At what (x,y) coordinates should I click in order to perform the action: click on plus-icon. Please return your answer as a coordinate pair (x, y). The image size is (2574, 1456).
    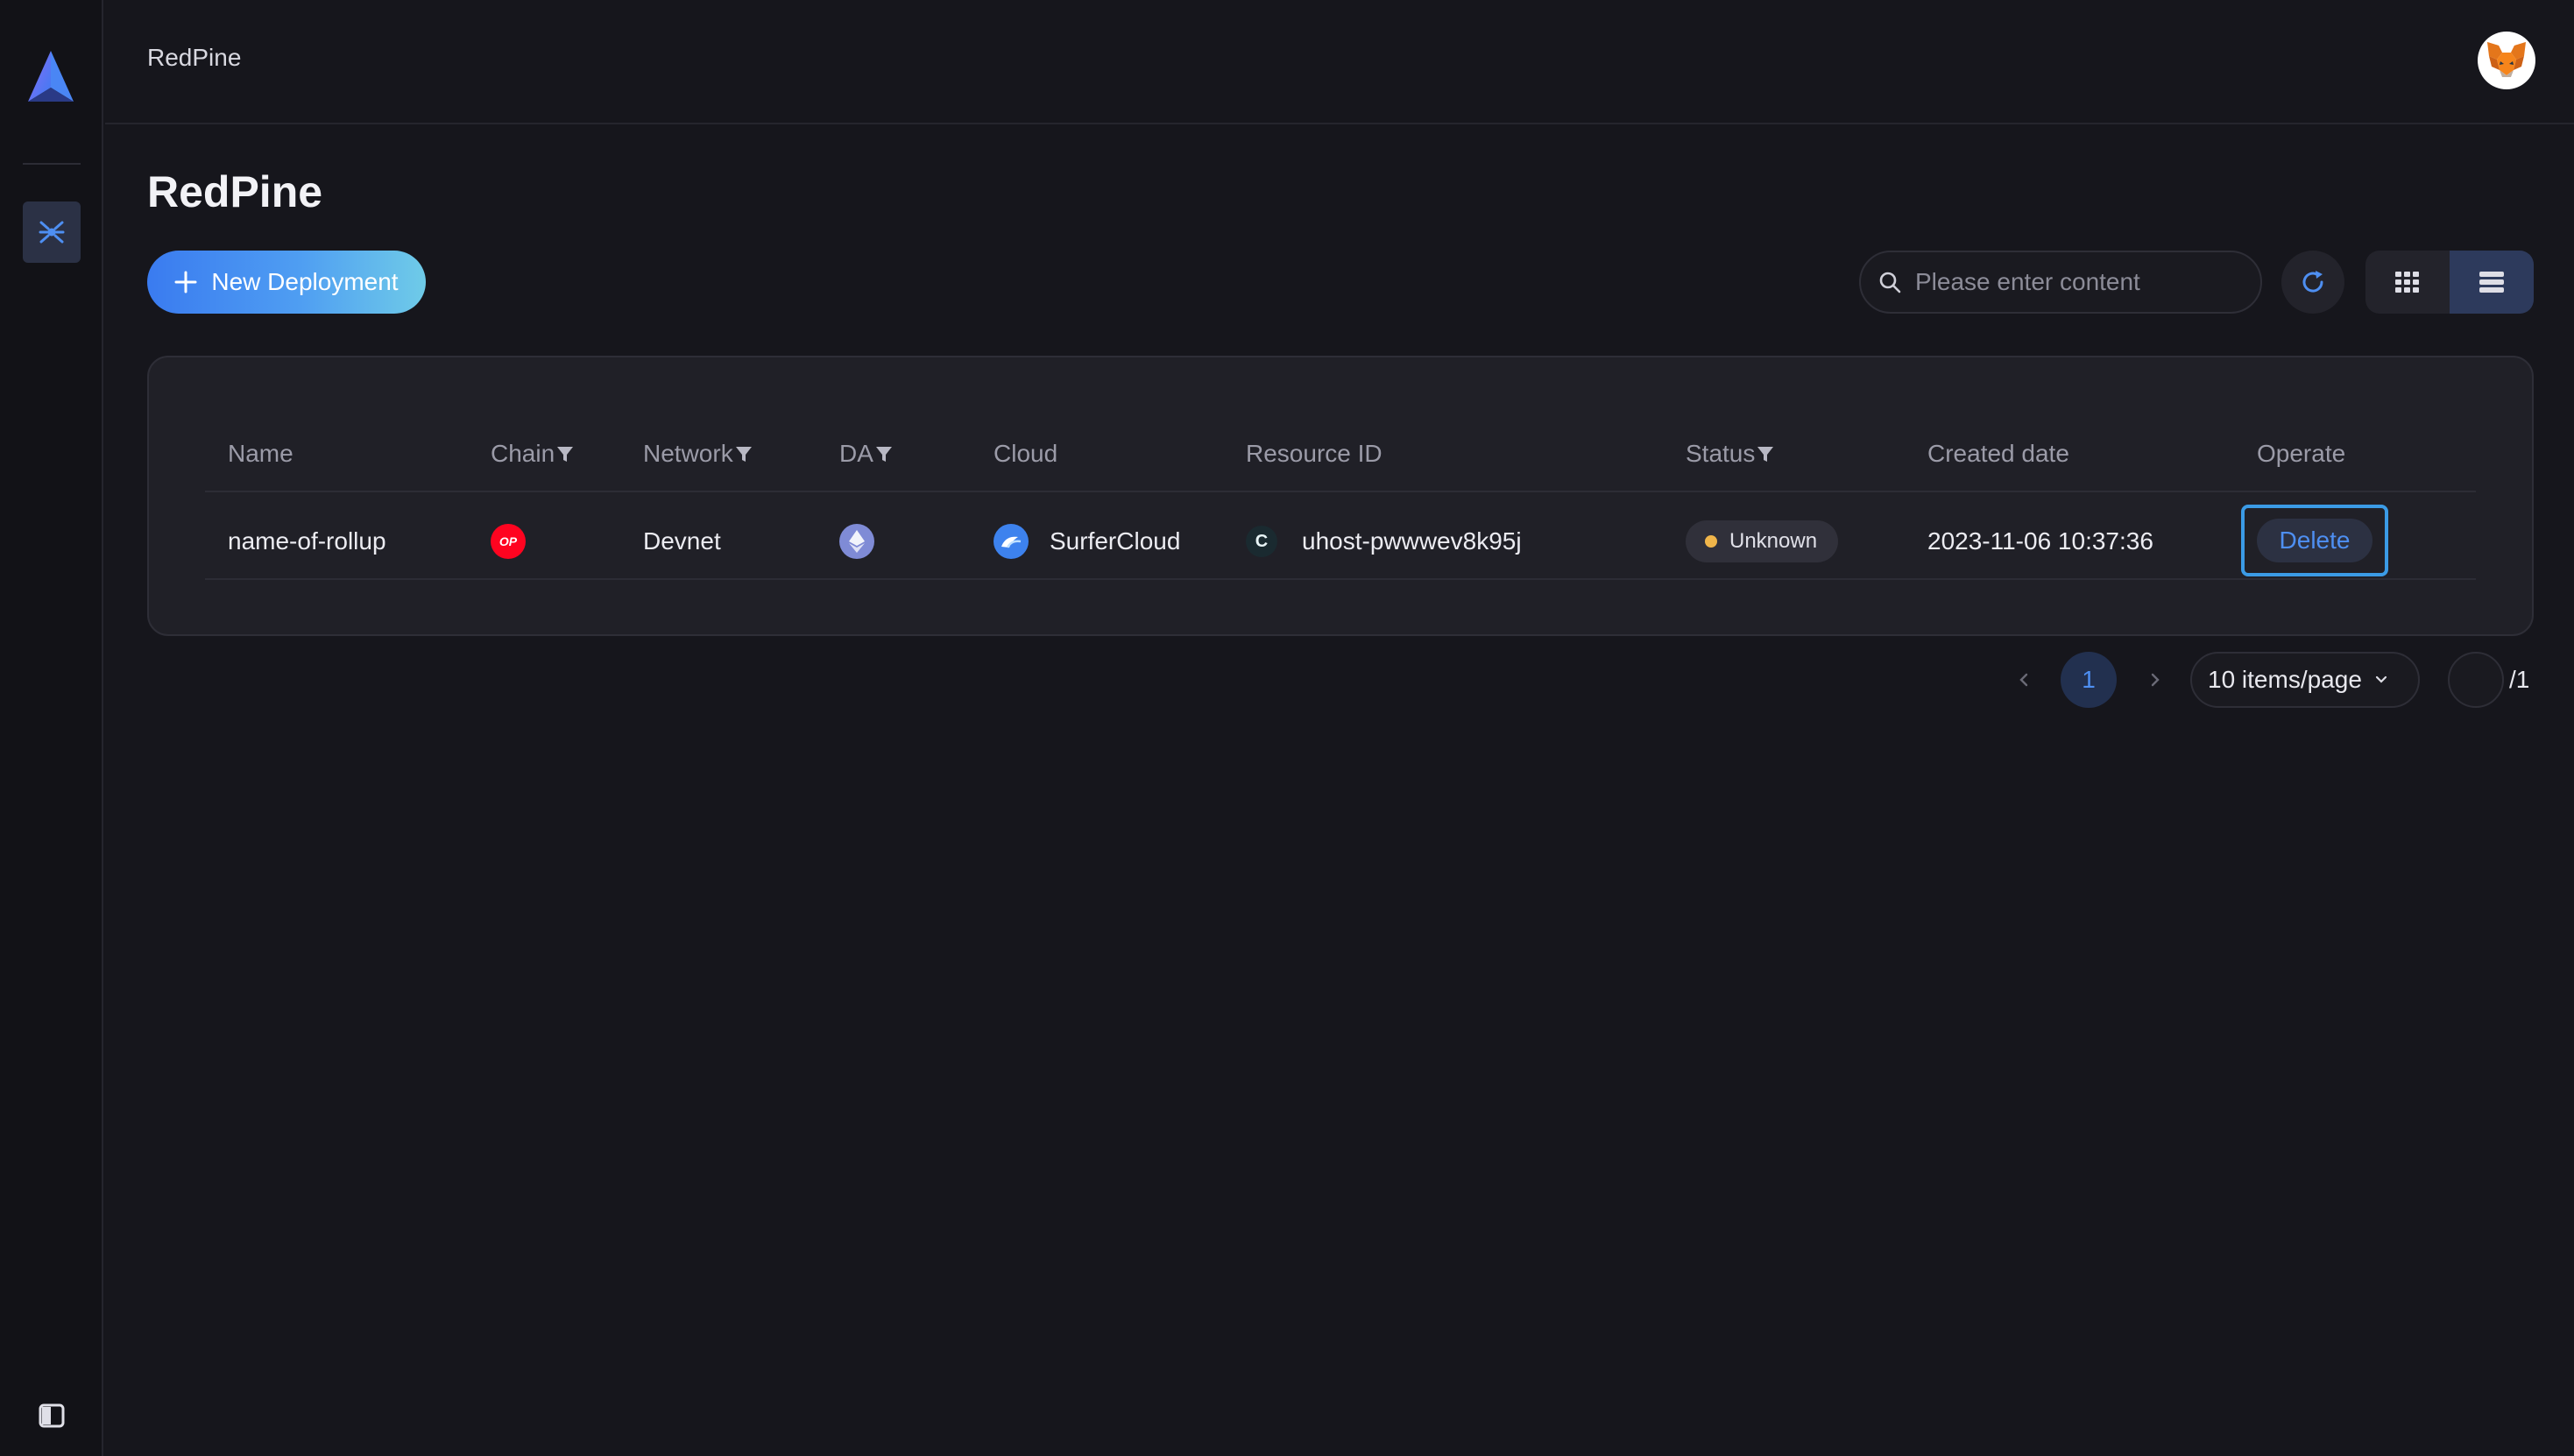
    Looking at the image, I should click on (185, 282).